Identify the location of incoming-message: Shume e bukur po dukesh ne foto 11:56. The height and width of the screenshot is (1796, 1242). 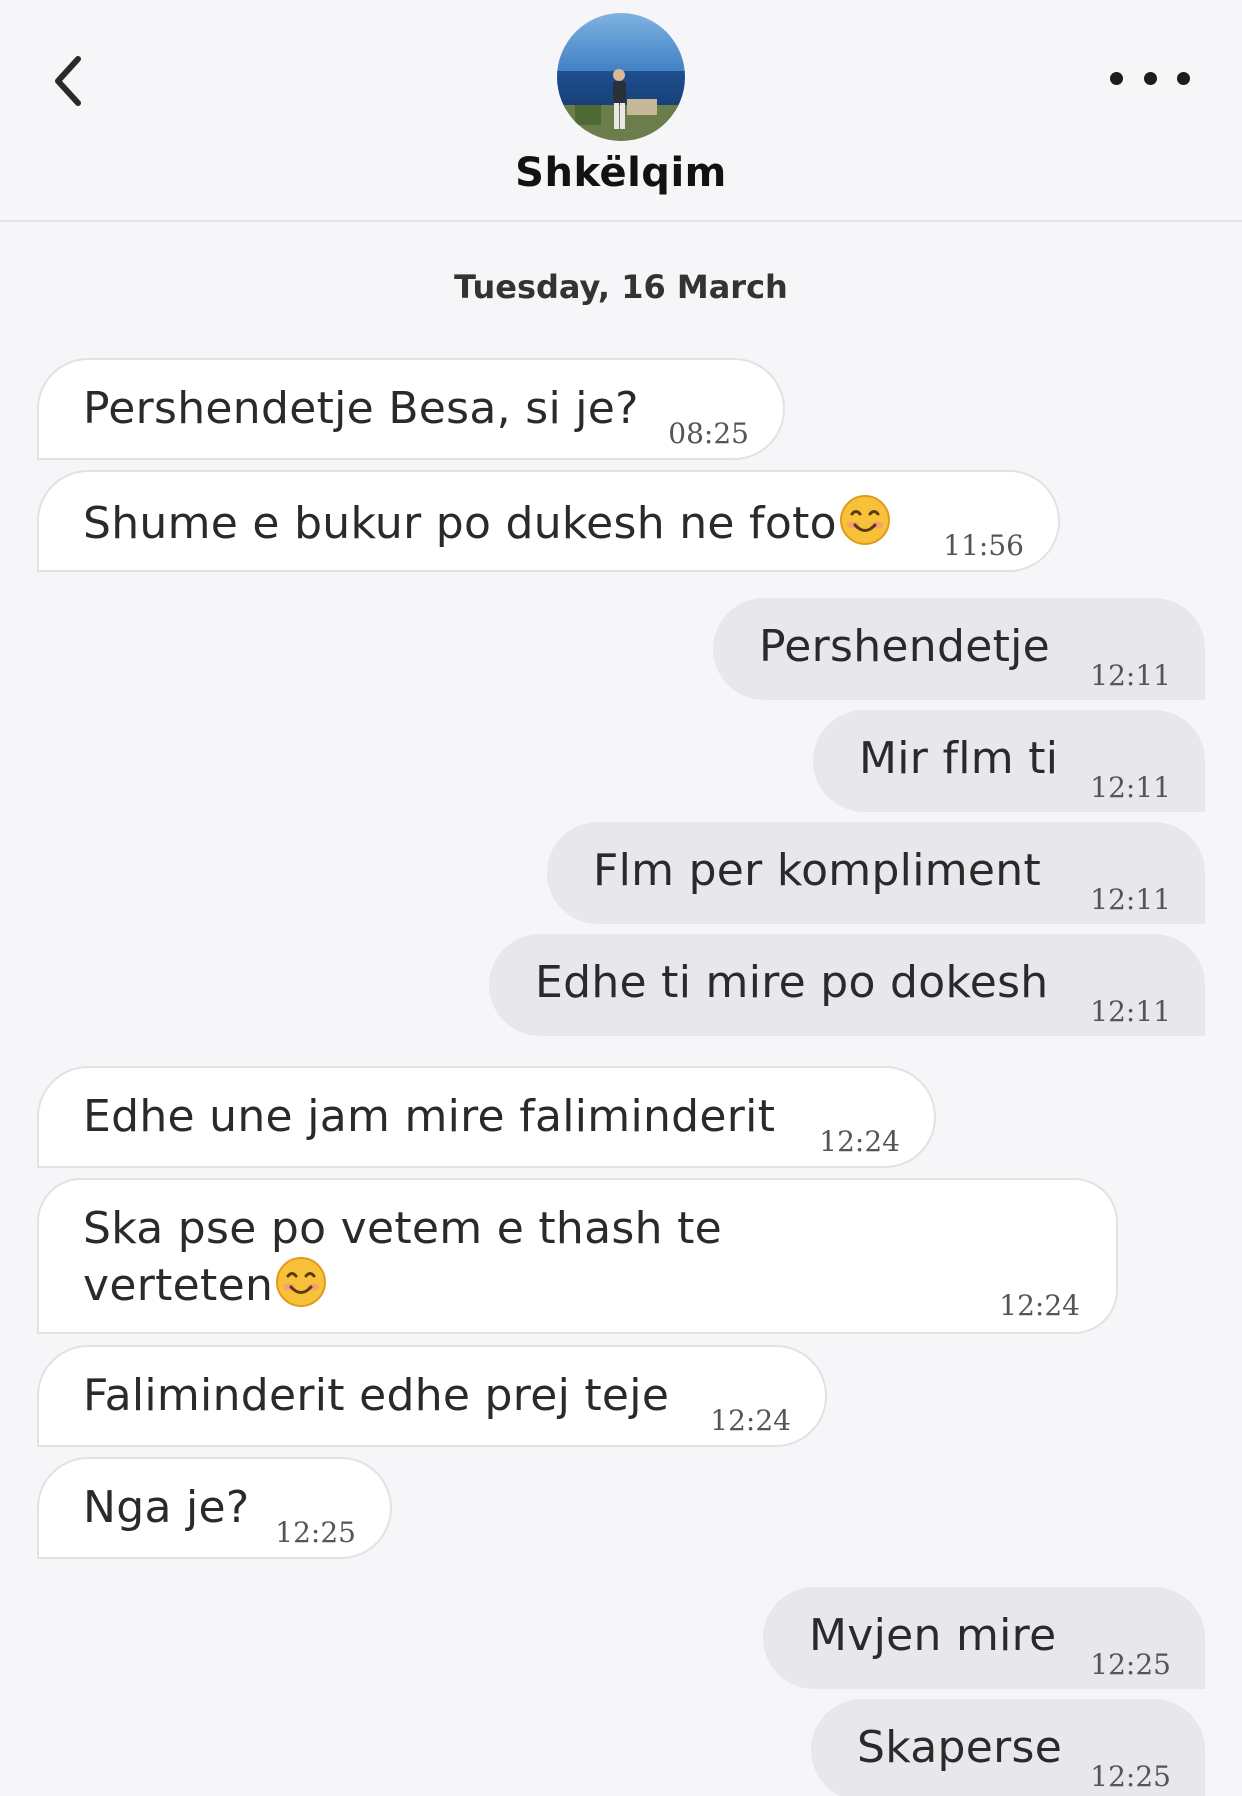
(548, 521).